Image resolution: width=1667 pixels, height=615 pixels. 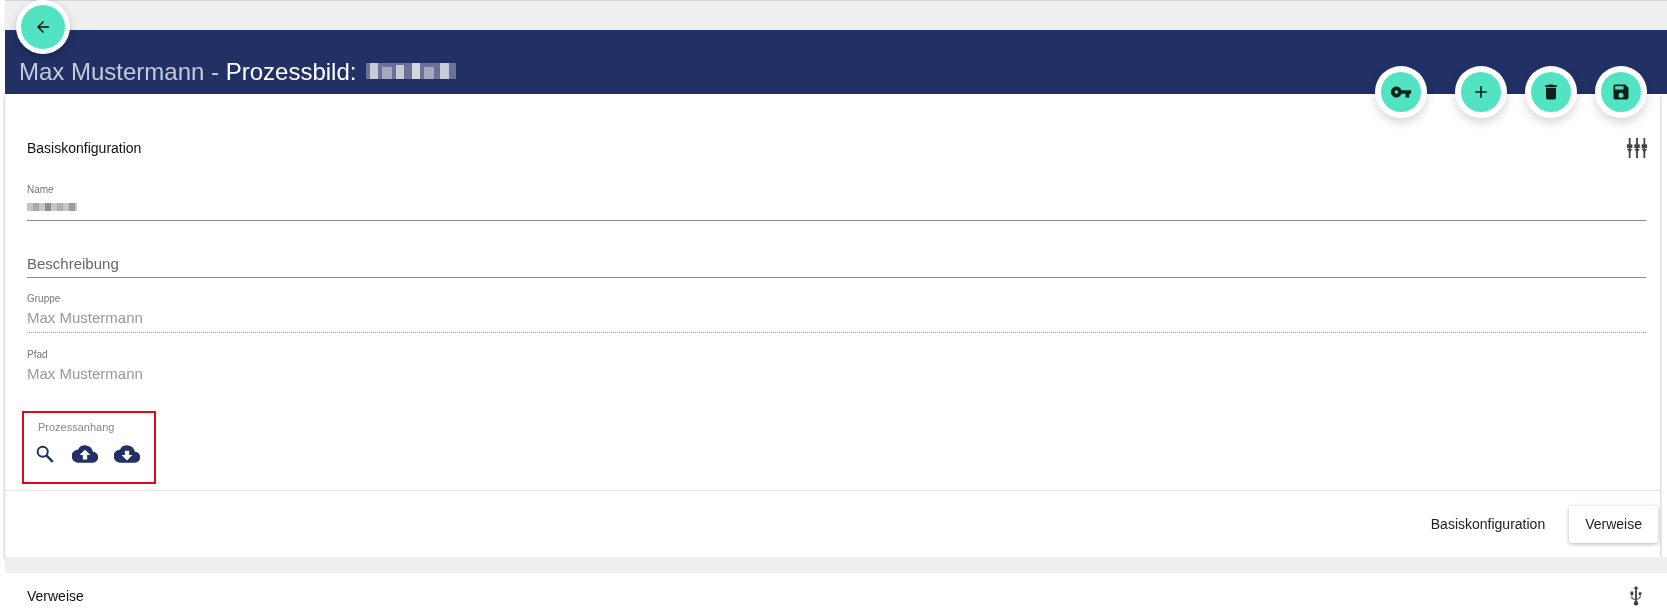 I want to click on cloud-upload-icon, so click(x=85, y=454).